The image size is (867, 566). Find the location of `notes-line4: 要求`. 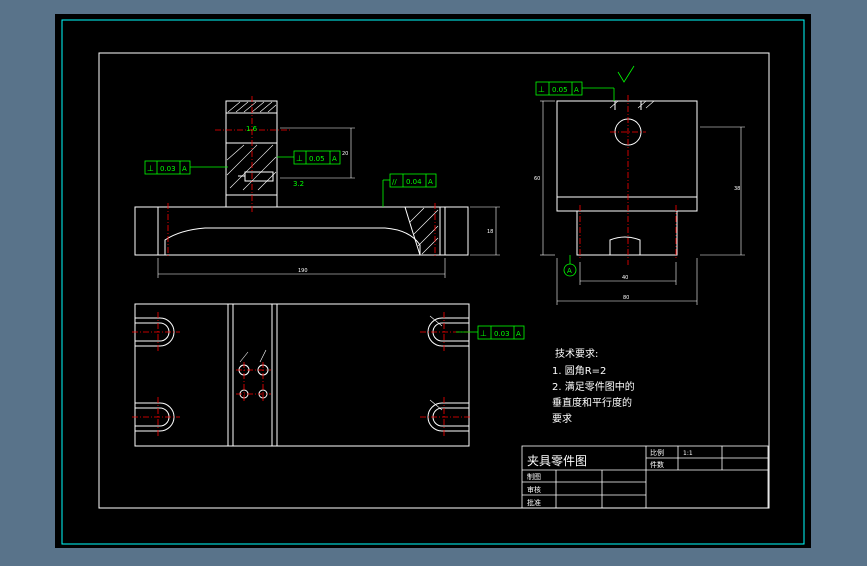

notes-line4: 要求 is located at coordinates (562, 419).